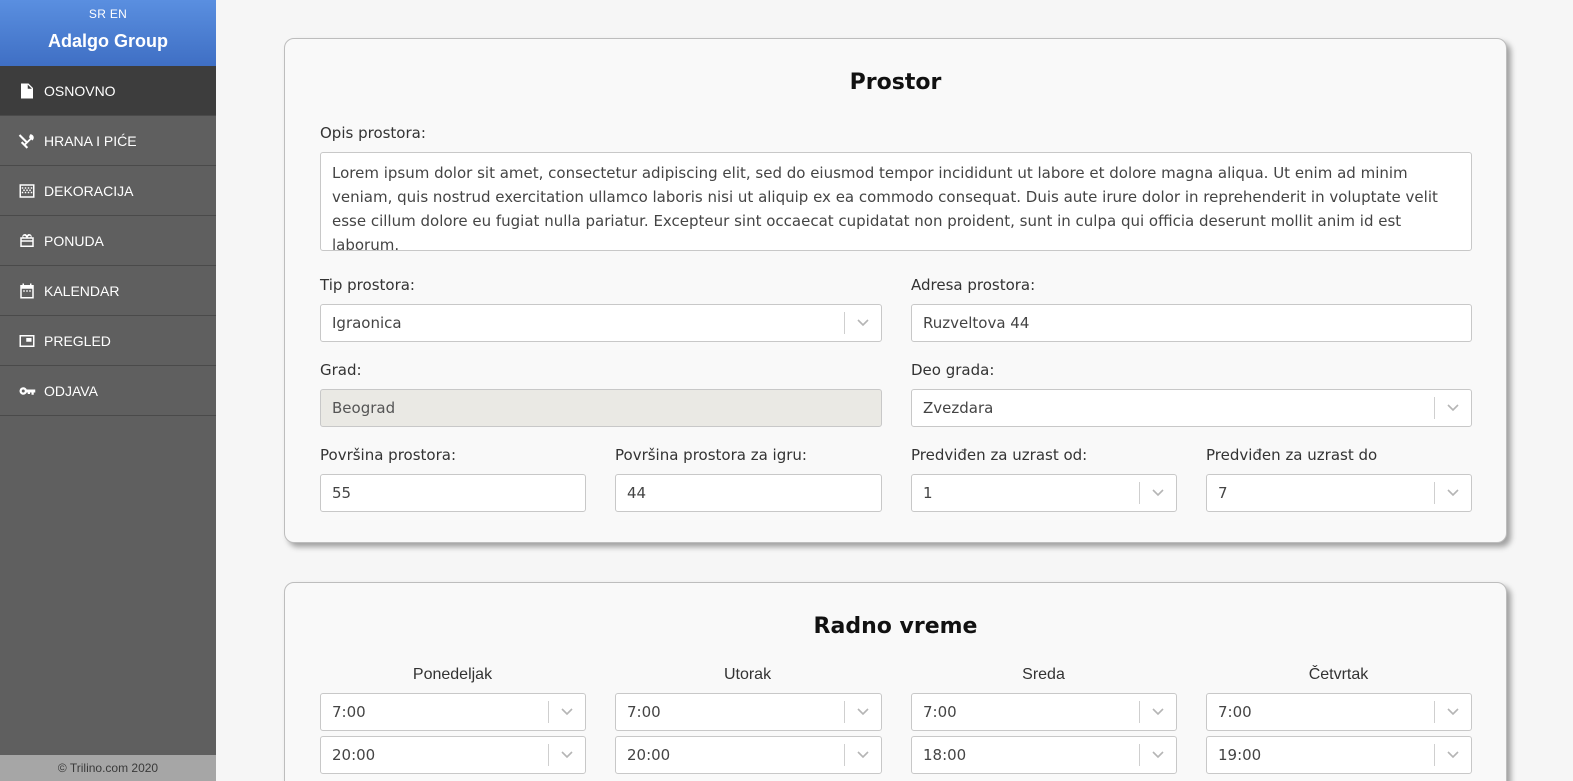 This screenshot has height=781, width=1573. What do you see at coordinates (27, 91) in the screenshot?
I see `document-icon` at bounding box center [27, 91].